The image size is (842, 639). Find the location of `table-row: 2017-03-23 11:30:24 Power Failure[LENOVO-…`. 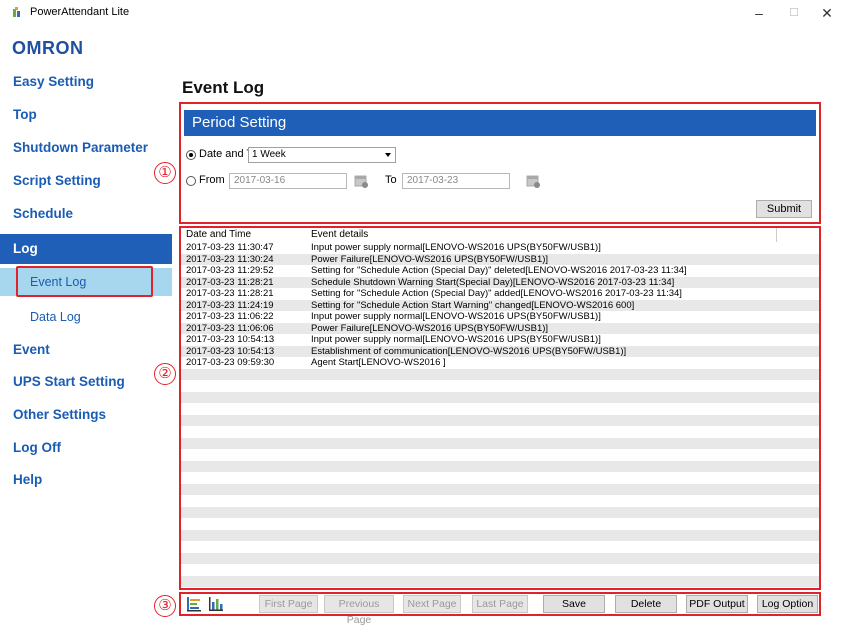

table-row: 2017-03-23 11:30:24 Power Failure[LENOVO-… is located at coordinates (500, 259).